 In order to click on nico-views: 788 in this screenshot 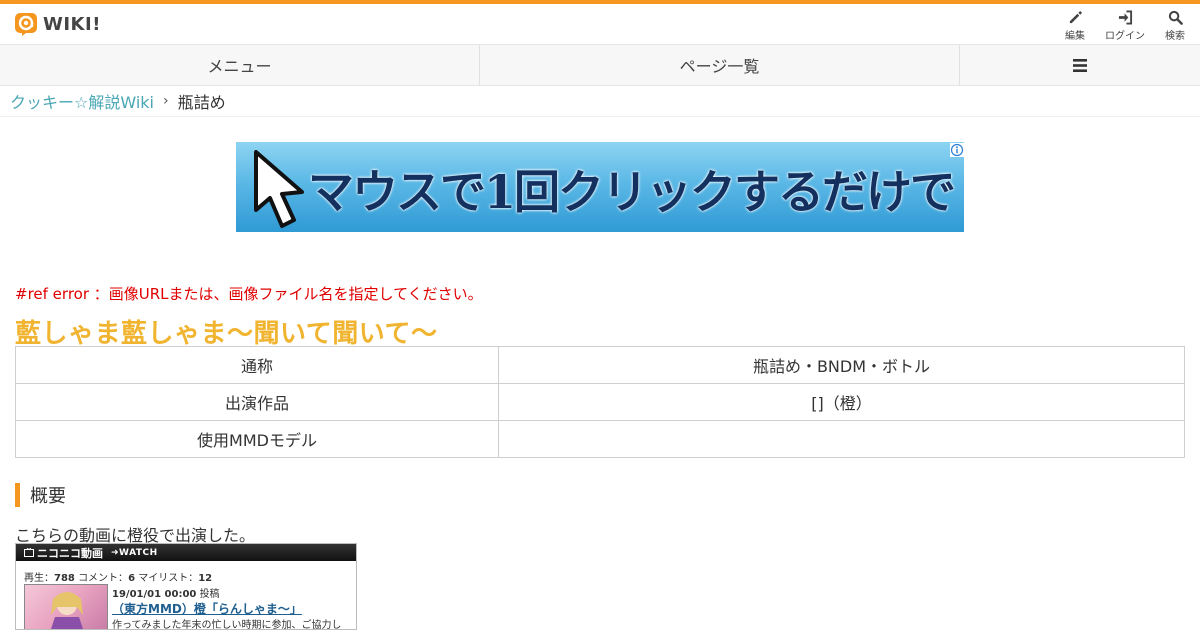, I will do `click(64, 578)`.